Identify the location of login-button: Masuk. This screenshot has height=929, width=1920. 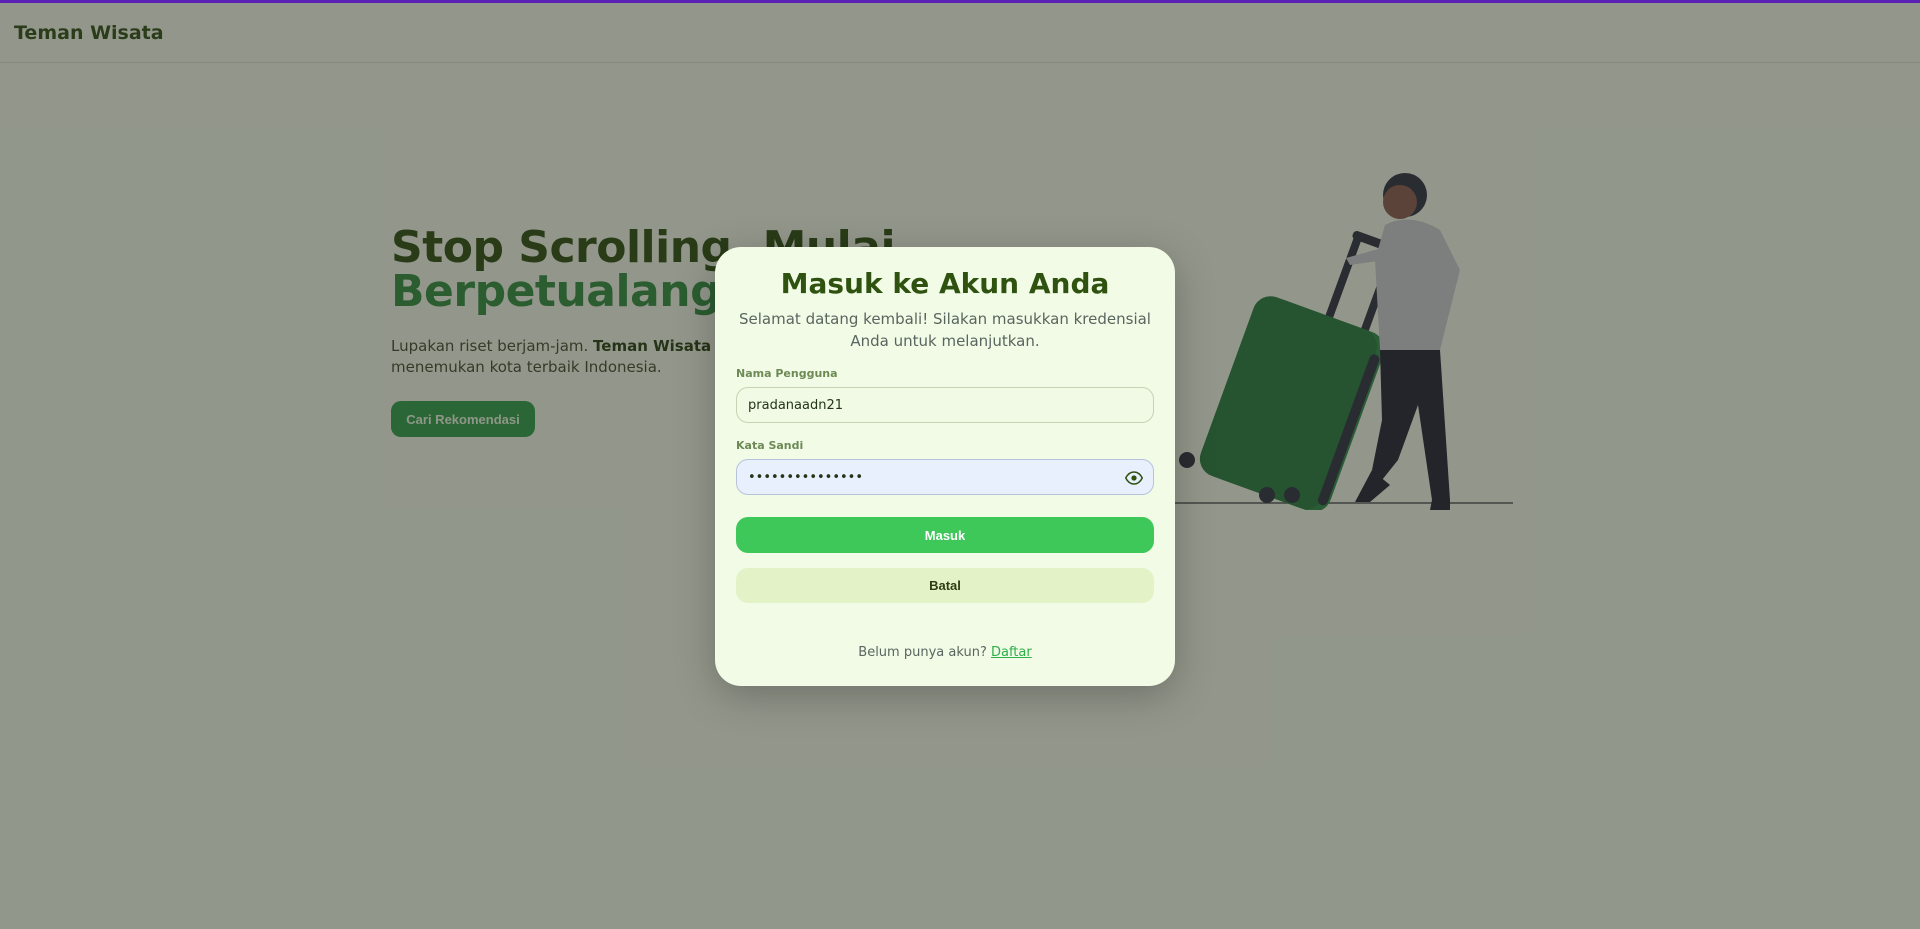
(945, 535).